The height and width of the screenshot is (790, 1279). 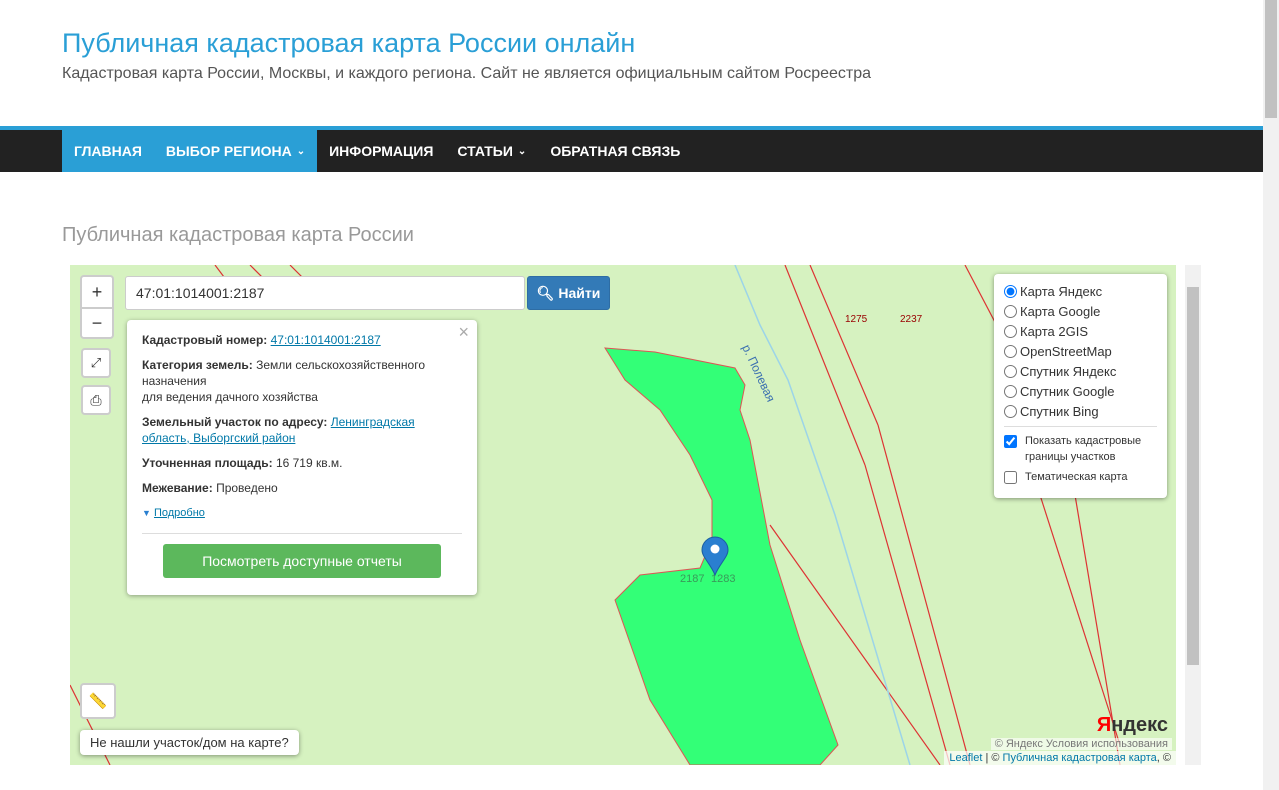 What do you see at coordinates (235, 422) in the screenshot?
I see `address-label: Земельный участок по адресу:` at bounding box center [235, 422].